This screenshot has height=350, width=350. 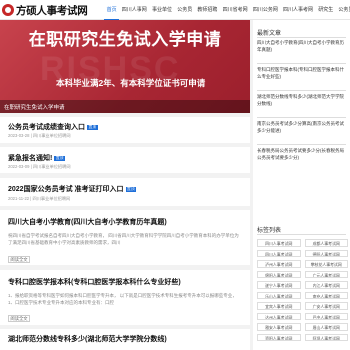 What do you see at coordinates (279, 285) in the screenshot?
I see `tag-link: 遂宁人事考试网` at bounding box center [279, 285].